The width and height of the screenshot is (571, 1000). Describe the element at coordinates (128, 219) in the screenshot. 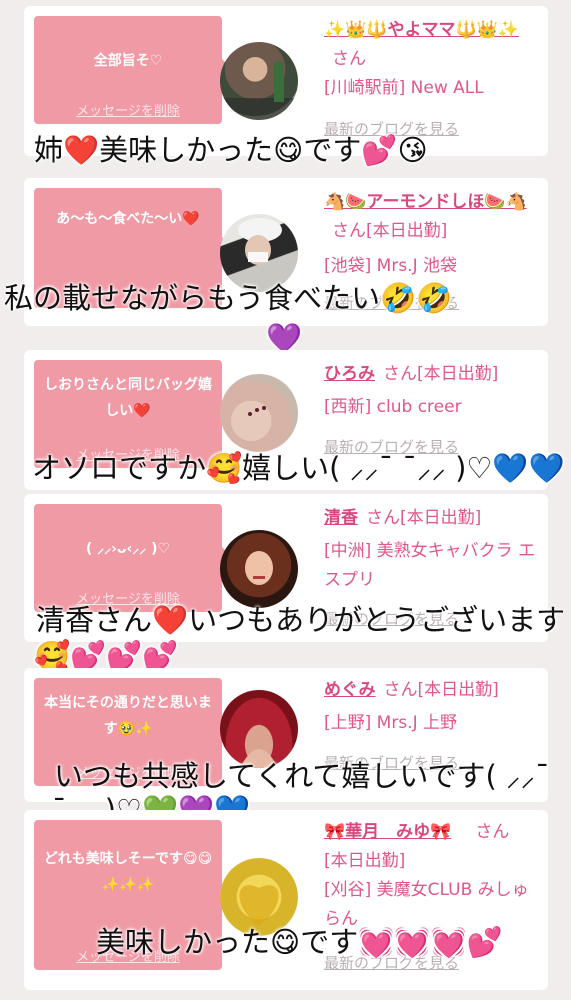

I see `message-text: あ〜も〜食べた〜い❤️` at that location.